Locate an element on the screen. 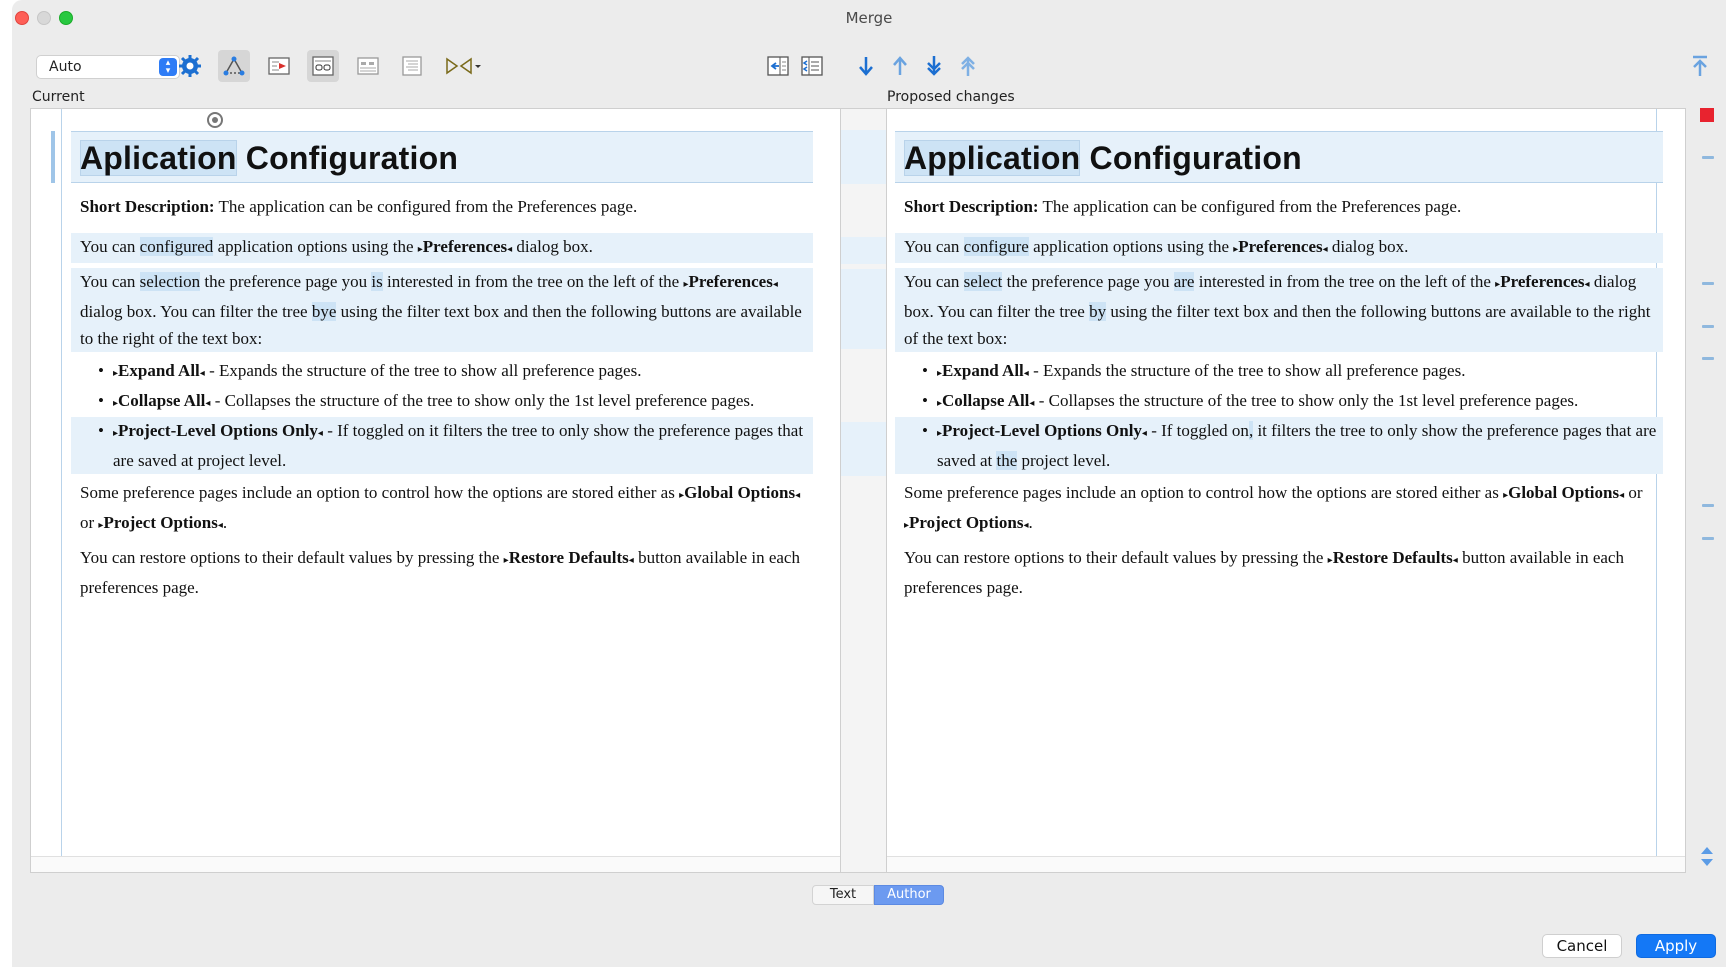 The height and width of the screenshot is (967, 1726). diff-word: selection is located at coordinates (170, 281).